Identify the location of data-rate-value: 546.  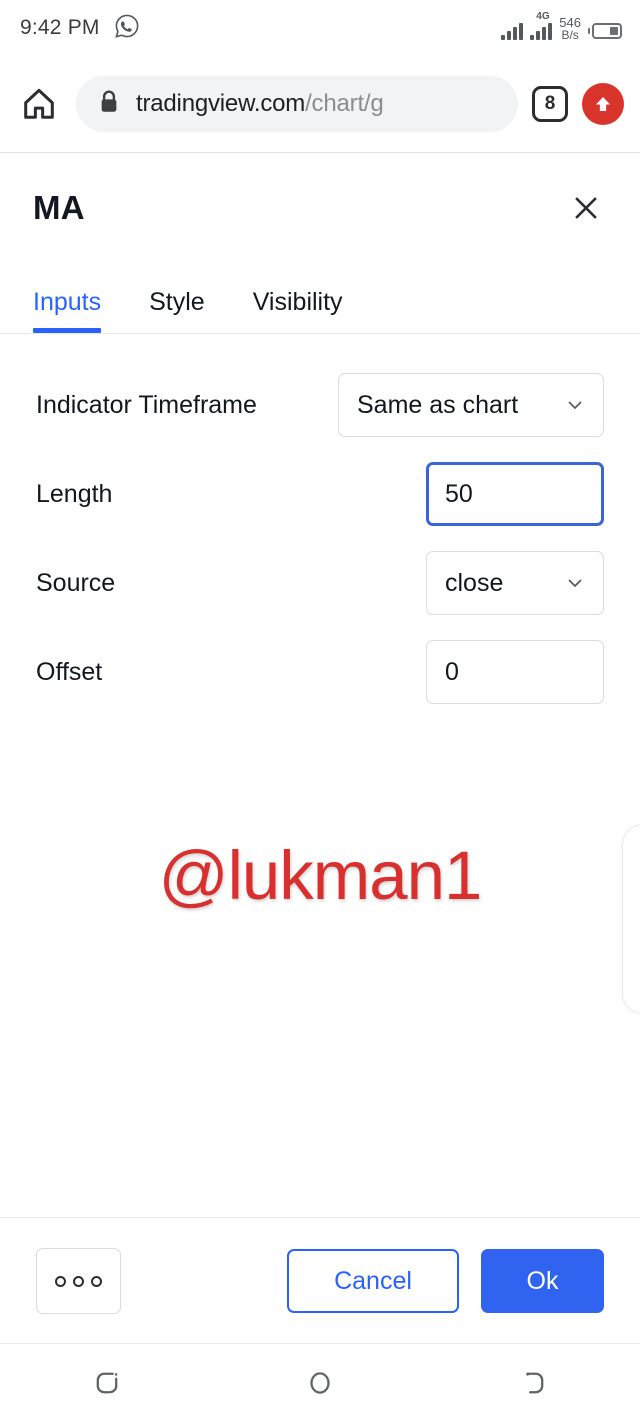
(570, 22).